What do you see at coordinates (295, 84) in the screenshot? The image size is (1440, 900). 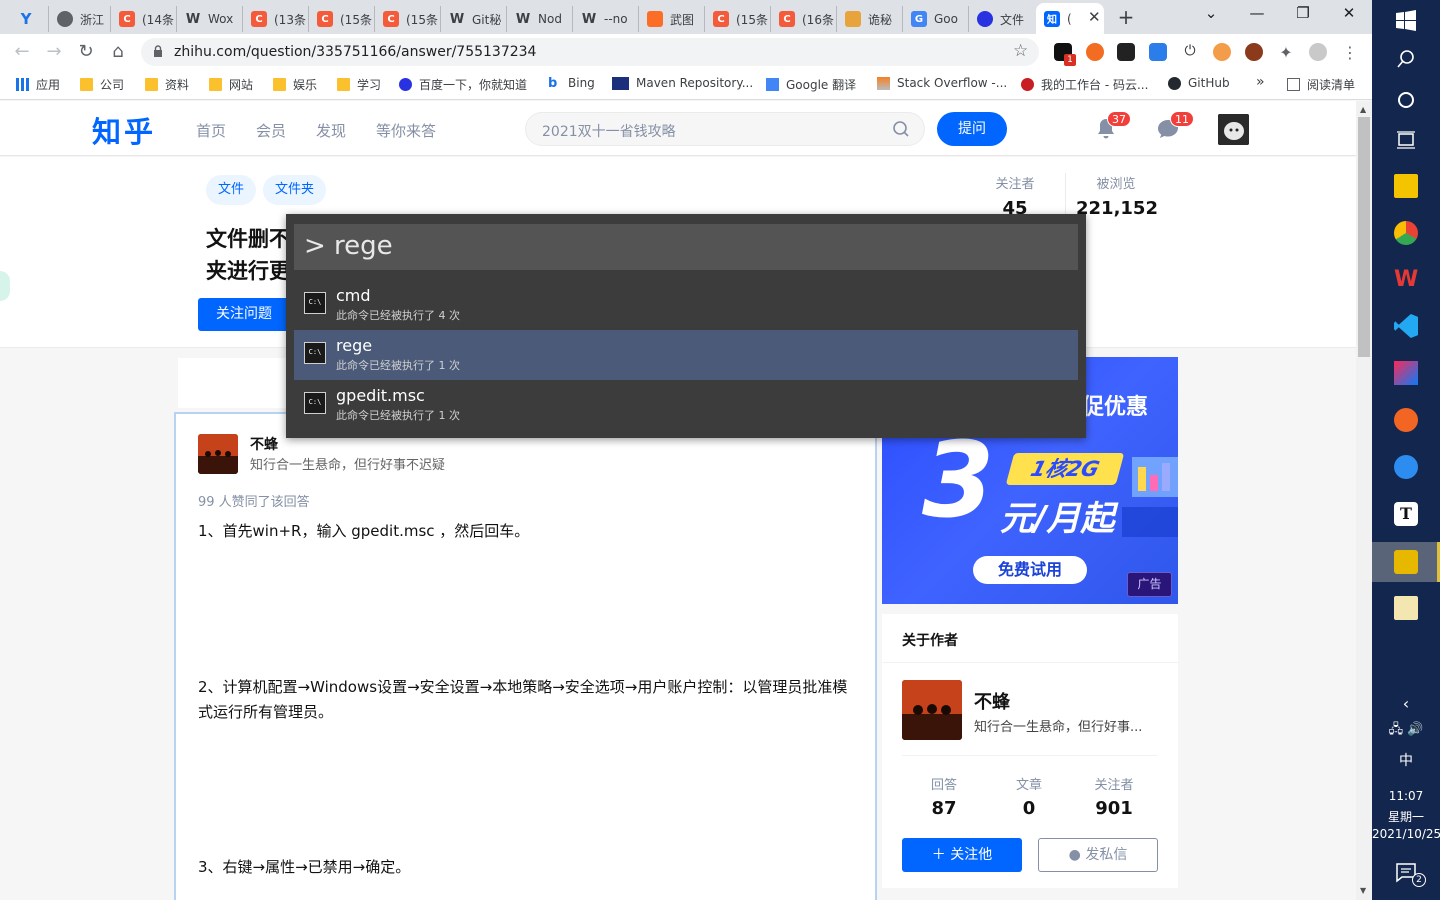 I see `bookmark-folder: 娱乐` at bounding box center [295, 84].